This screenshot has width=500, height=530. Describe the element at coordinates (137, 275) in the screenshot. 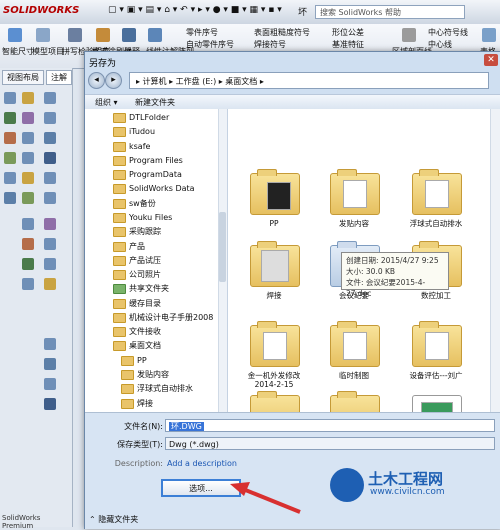

I see `tree-item: 公司照片` at that location.